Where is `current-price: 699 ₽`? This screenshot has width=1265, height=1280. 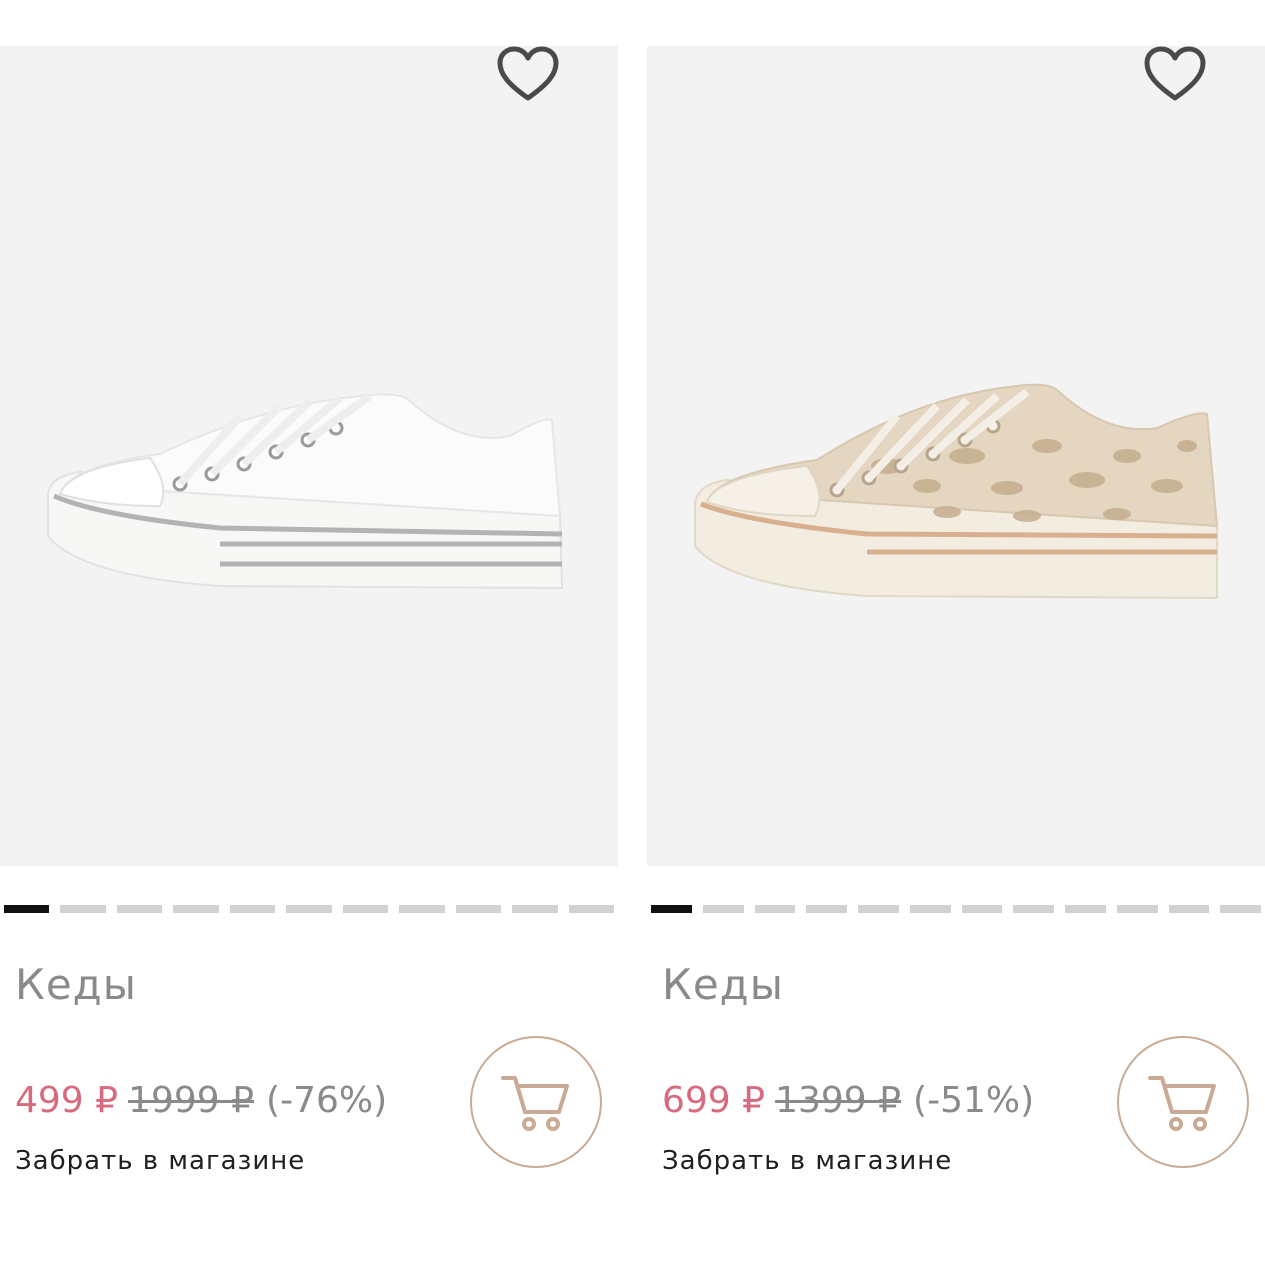
current-price: 699 ₽ is located at coordinates (714, 1100).